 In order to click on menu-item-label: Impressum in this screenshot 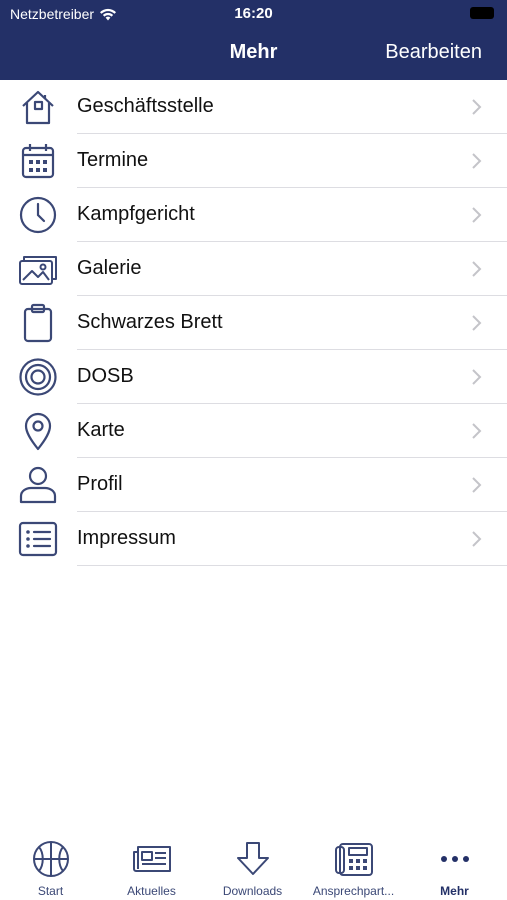, I will do `click(126, 538)`.